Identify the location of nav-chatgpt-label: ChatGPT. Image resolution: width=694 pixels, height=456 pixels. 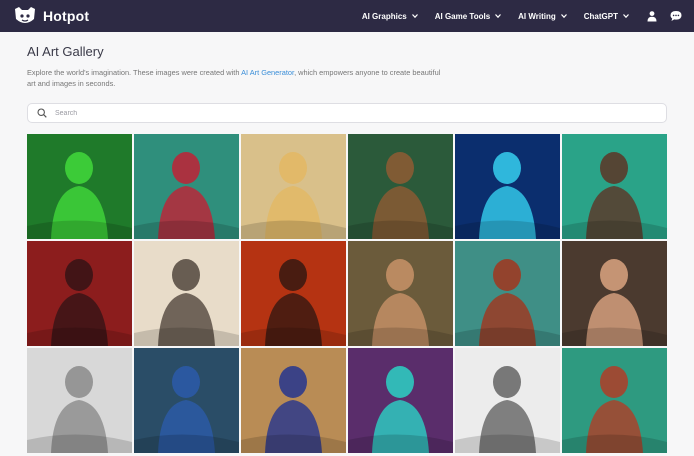
(600, 16).